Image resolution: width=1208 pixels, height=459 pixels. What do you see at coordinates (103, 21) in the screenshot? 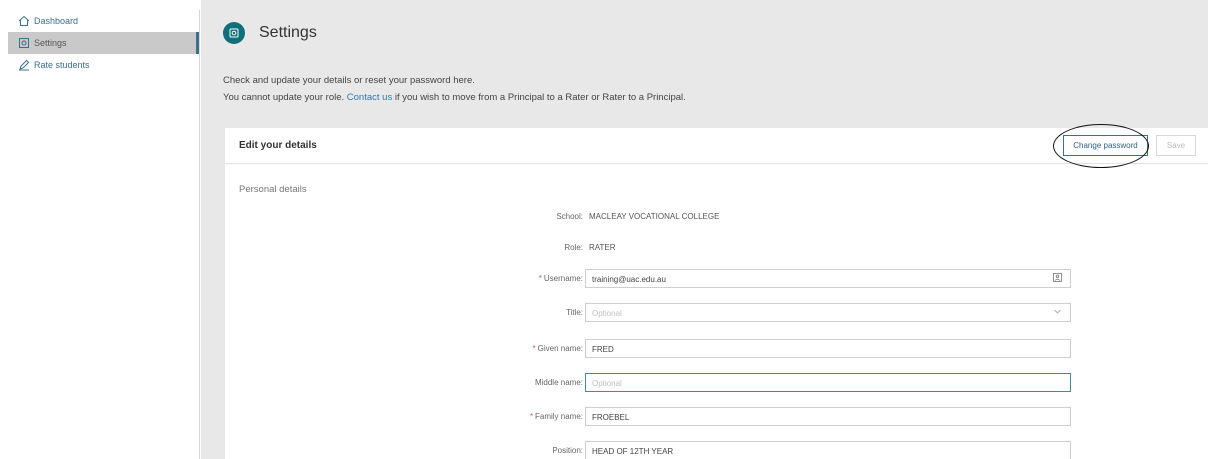
I see `sidebar-item-dashboard: Dashboard` at bounding box center [103, 21].